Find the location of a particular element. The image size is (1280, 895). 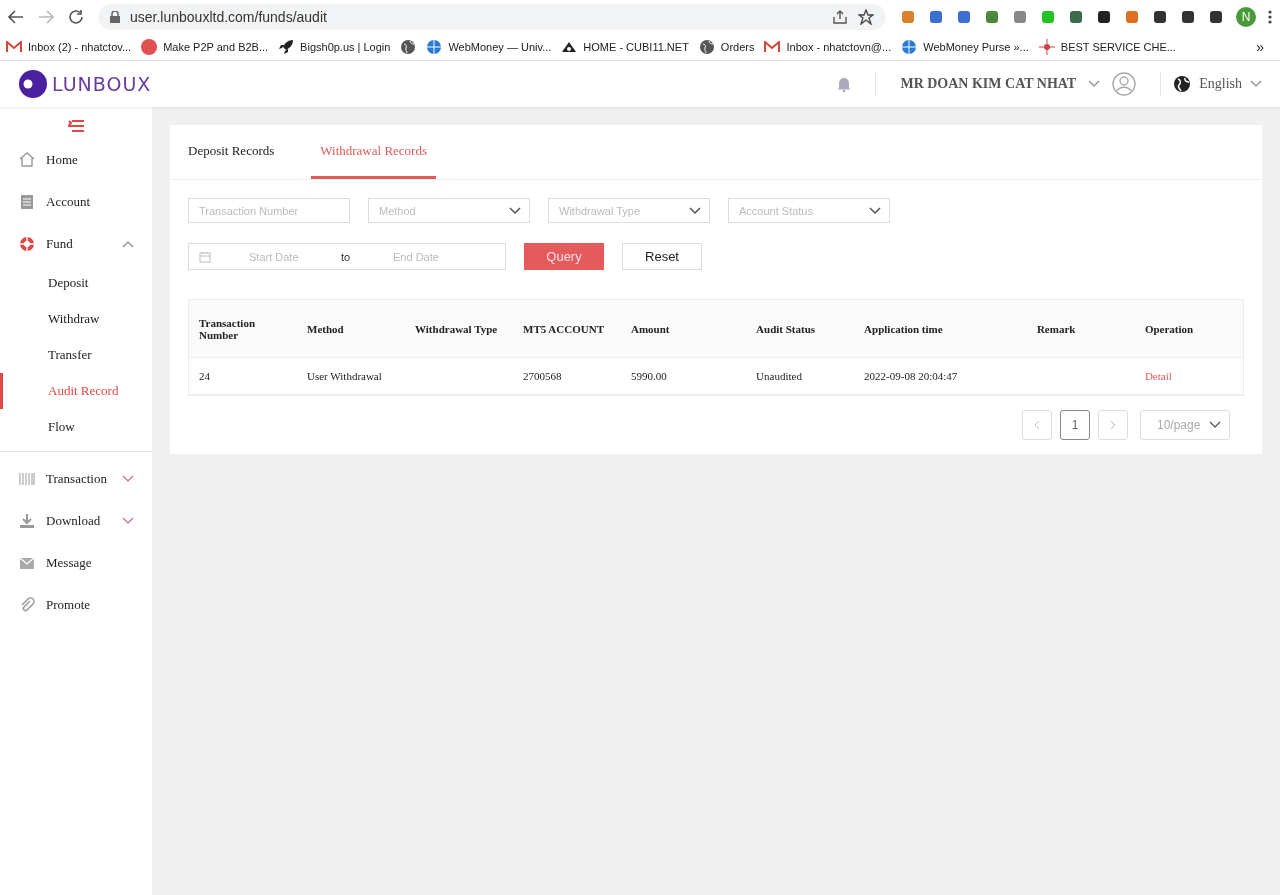

column-header: Remark is located at coordinates (1080, 329).